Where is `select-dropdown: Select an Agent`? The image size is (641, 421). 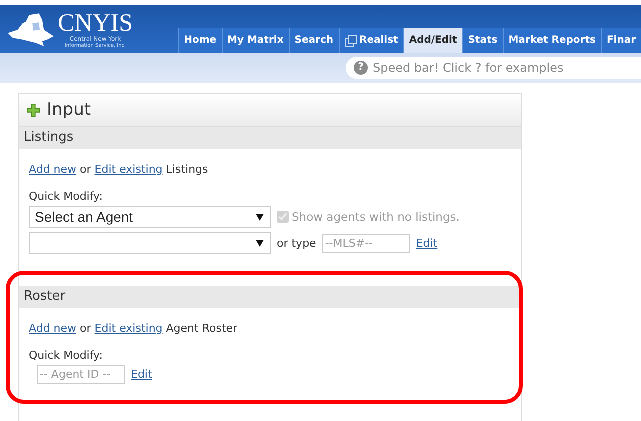
select-dropdown: Select an Agent is located at coordinates (150, 217).